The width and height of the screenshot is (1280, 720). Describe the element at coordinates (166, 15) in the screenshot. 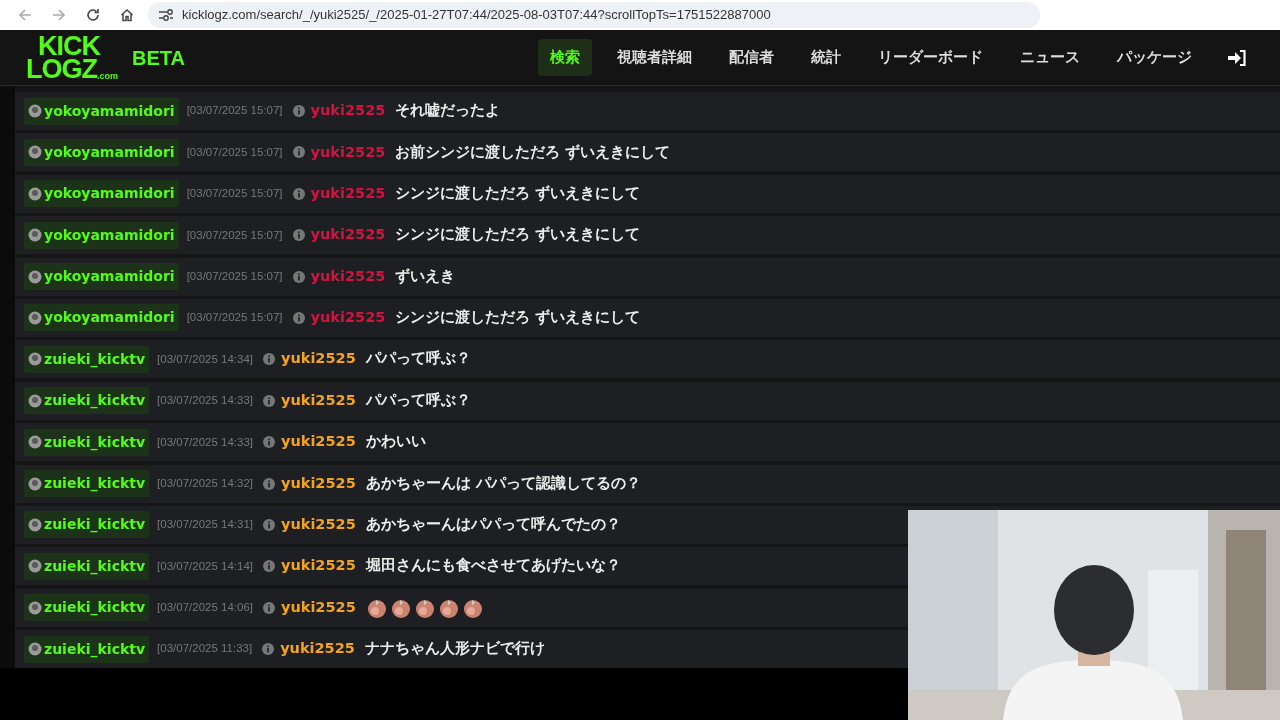

I see `site-settings-icon` at that location.